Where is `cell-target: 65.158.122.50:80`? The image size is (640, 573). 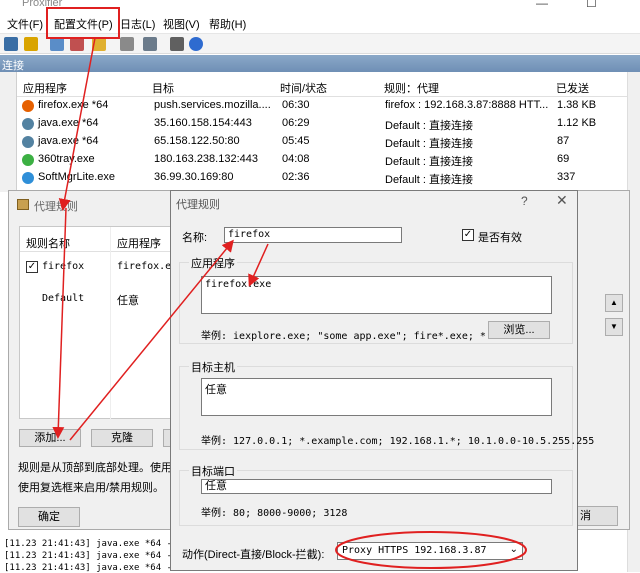 cell-target: 65.158.122.50:80 is located at coordinates (197, 141).